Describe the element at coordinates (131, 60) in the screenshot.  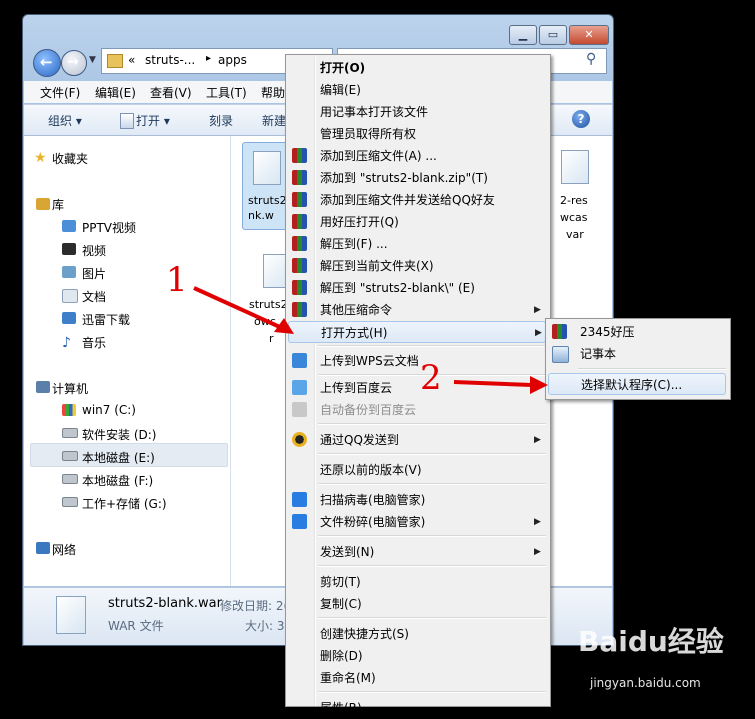
I see `breadcrumb-chevron: «` at that location.